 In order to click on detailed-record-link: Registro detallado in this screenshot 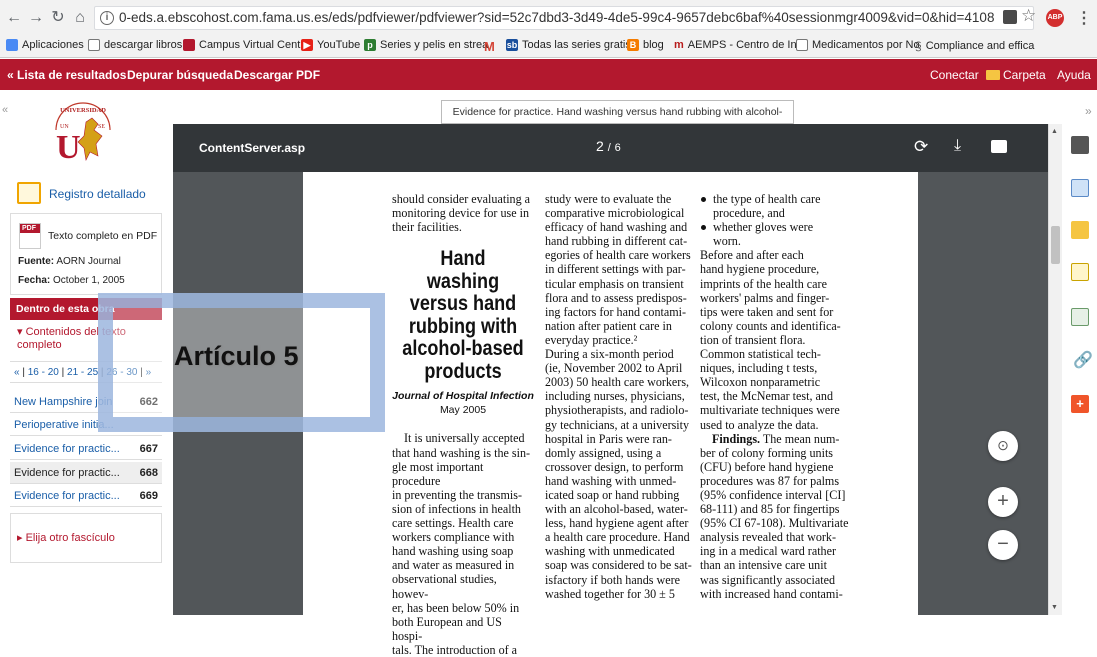, I will do `click(97, 194)`.